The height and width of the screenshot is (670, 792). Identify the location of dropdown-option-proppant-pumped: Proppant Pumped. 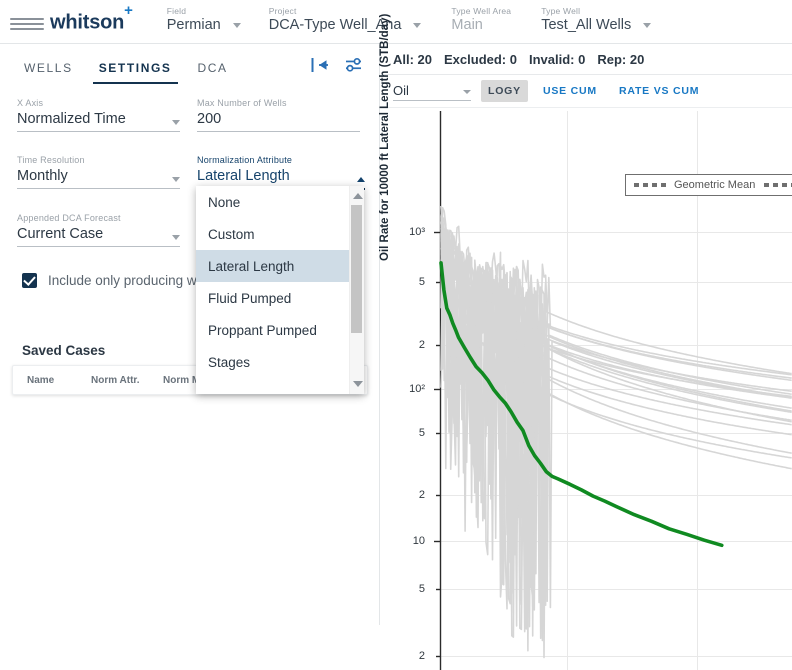
(280, 330).